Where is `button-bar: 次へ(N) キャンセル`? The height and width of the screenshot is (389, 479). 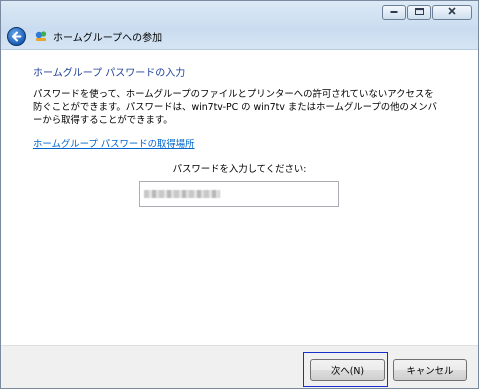 button-bar: 次へ(N) キャンセル is located at coordinates (239, 366).